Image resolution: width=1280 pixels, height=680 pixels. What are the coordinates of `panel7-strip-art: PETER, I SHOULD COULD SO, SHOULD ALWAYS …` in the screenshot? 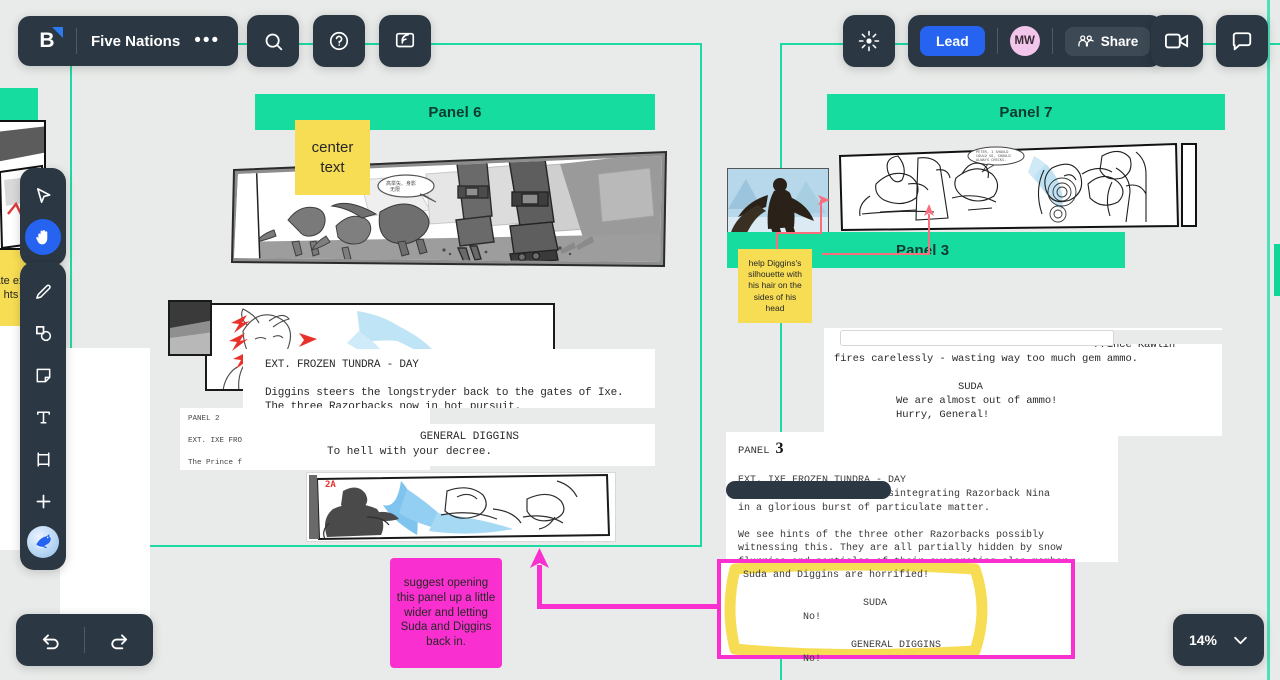 It's located at (1017, 187).